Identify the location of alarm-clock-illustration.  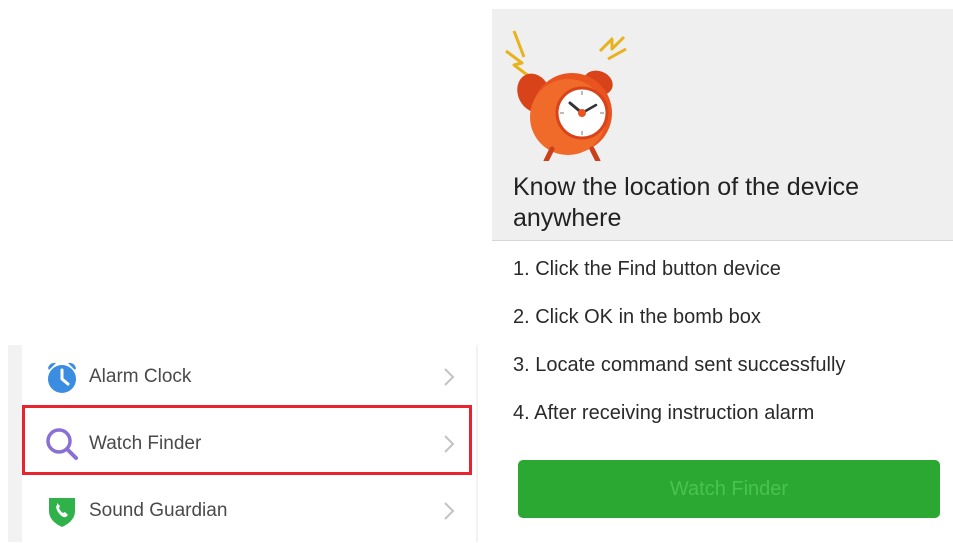
(566, 95).